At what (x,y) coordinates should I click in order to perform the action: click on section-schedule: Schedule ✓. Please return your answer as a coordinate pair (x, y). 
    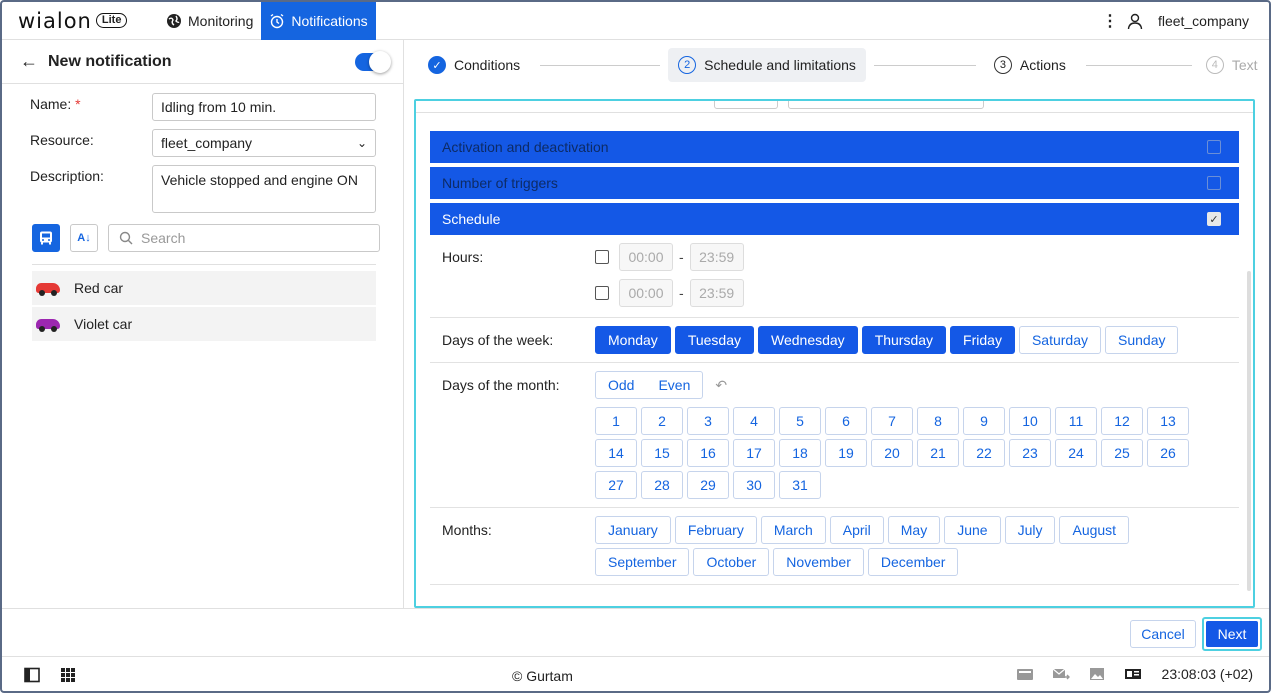
    Looking at the image, I should click on (834, 219).